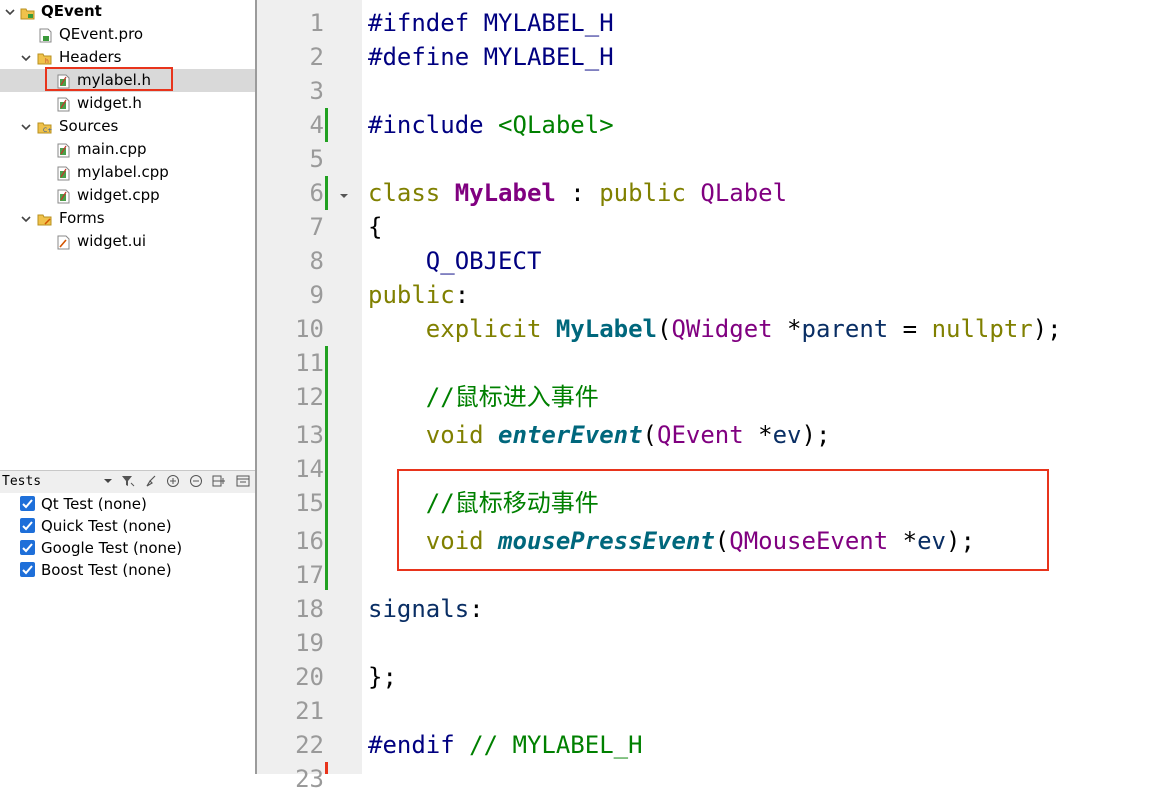  What do you see at coordinates (526, 397) in the screenshot?
I see `code-token: 鼠标进入事件` at bounding box center [526, 397].